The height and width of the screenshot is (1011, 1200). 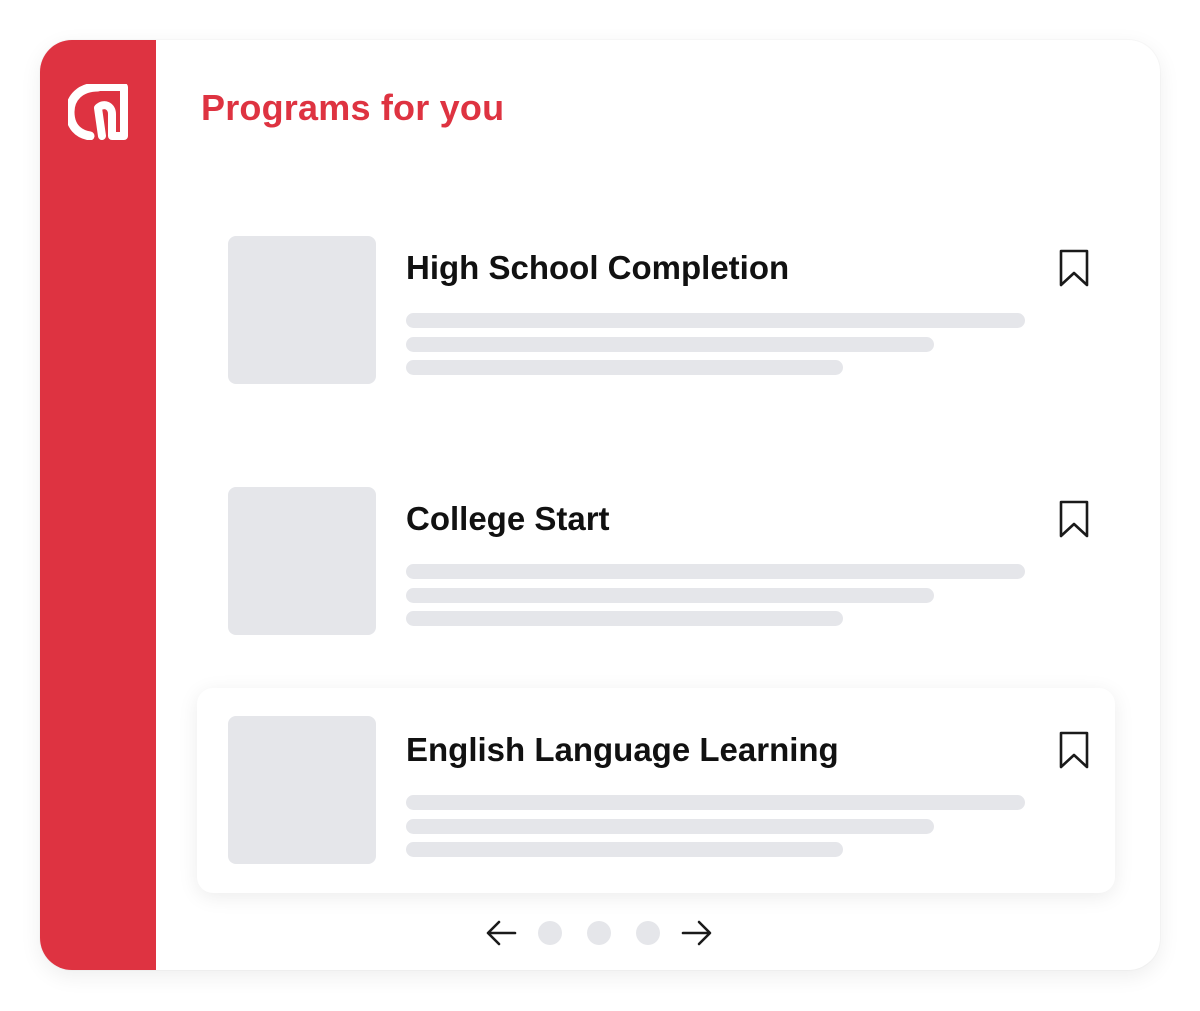 I want to click on page-title: Programs for you, so click(x=353, y=107).